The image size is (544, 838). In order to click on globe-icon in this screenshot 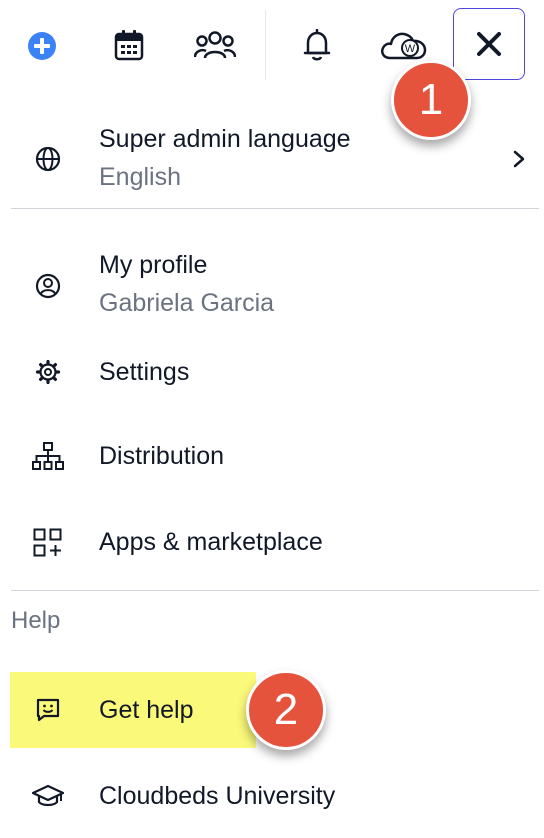, I will do `click(48, 159)`.